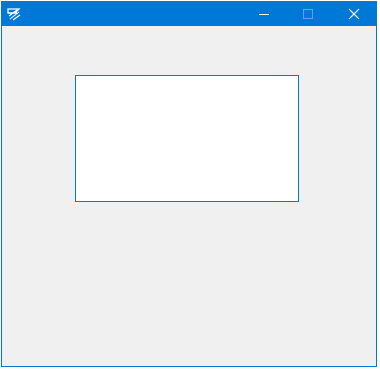 This screenshot has height=370, width=380. I want to click on close-icon, so click(354, 14).